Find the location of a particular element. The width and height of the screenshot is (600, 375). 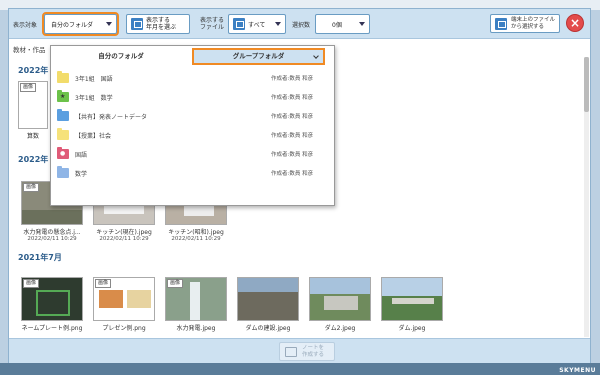

file-type-select: すべて is located at coordinates (257, 24).